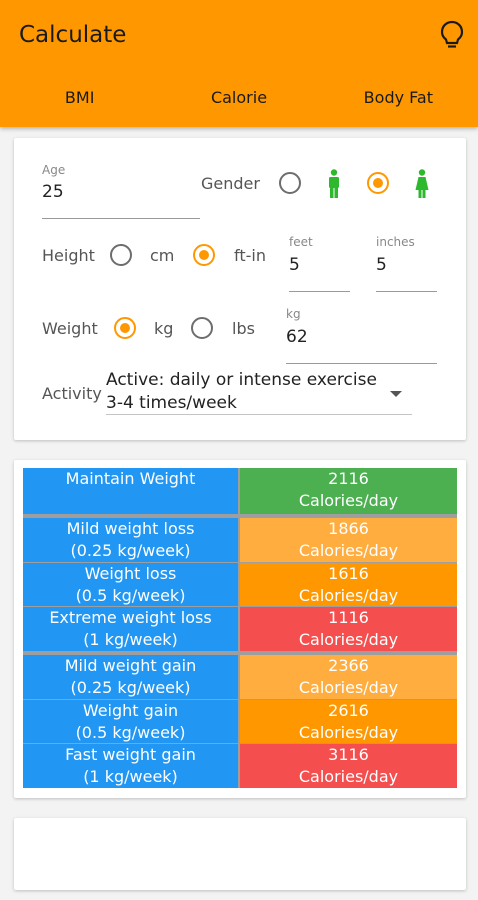 The height and width of the screenshot is (900, 478). Describe the element at coordinates (70, 328) in the screenshot. I see `weight-label: Weight` at that location.